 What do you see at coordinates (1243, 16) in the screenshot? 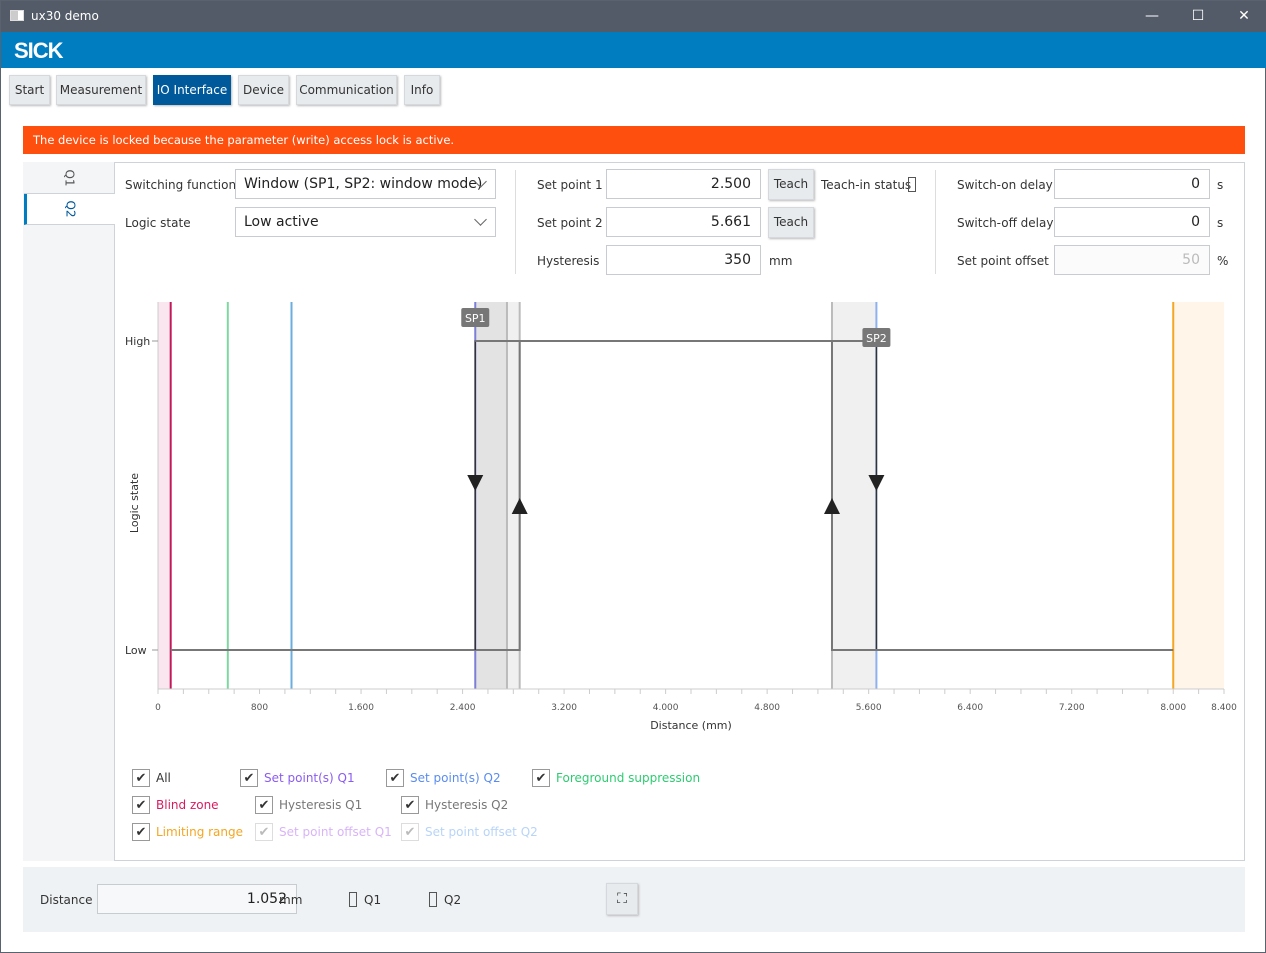
I see `close-icon: ✕` at bounding box center [1243, 16].